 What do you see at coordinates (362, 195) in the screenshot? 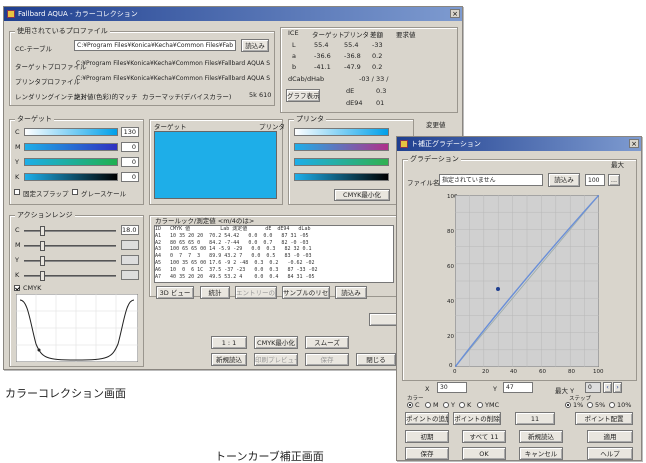
I see `cmyk-minimize-button: CMYK最小化` at bounding box center [362, 195].